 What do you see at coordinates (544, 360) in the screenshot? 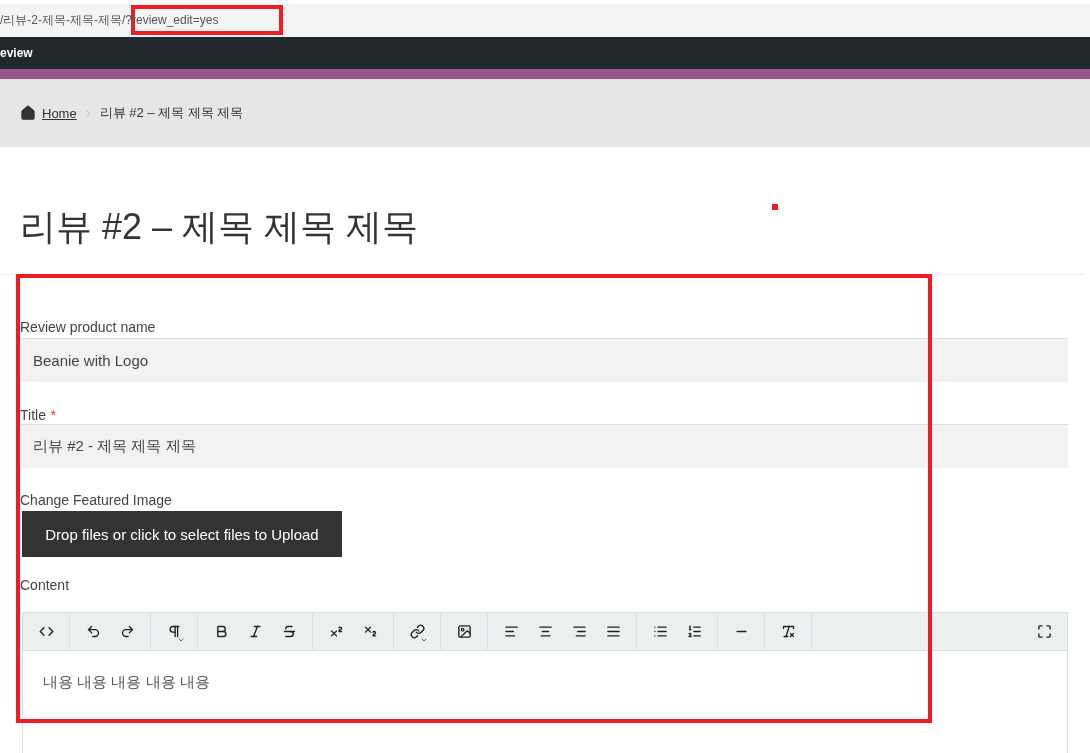
I see `text-field: Beanie with Logo` at bounding box center [544, 360].